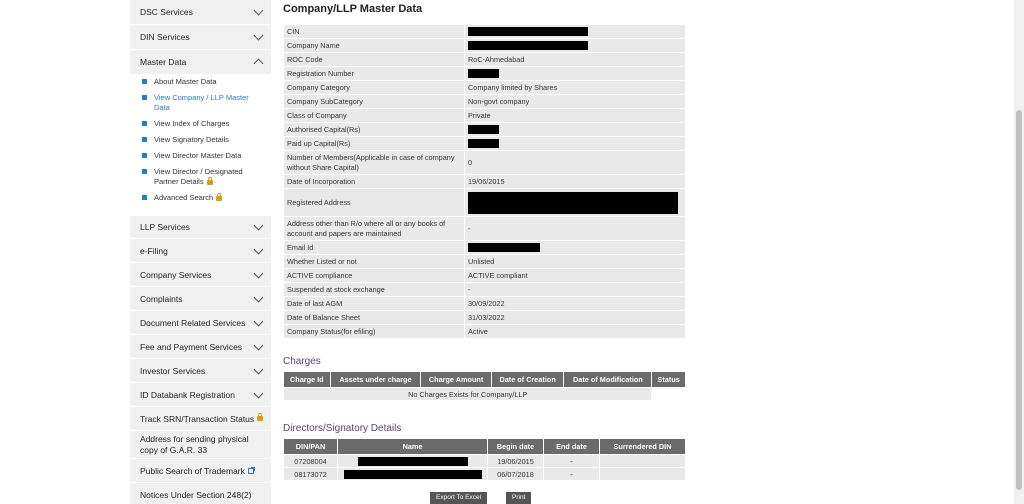 This screenshot has width=1024, height=504. What do you see at coordinates (307, 379) in the screenshot?
I see `column-header: Charge Id` at bounding box center [307, 379].